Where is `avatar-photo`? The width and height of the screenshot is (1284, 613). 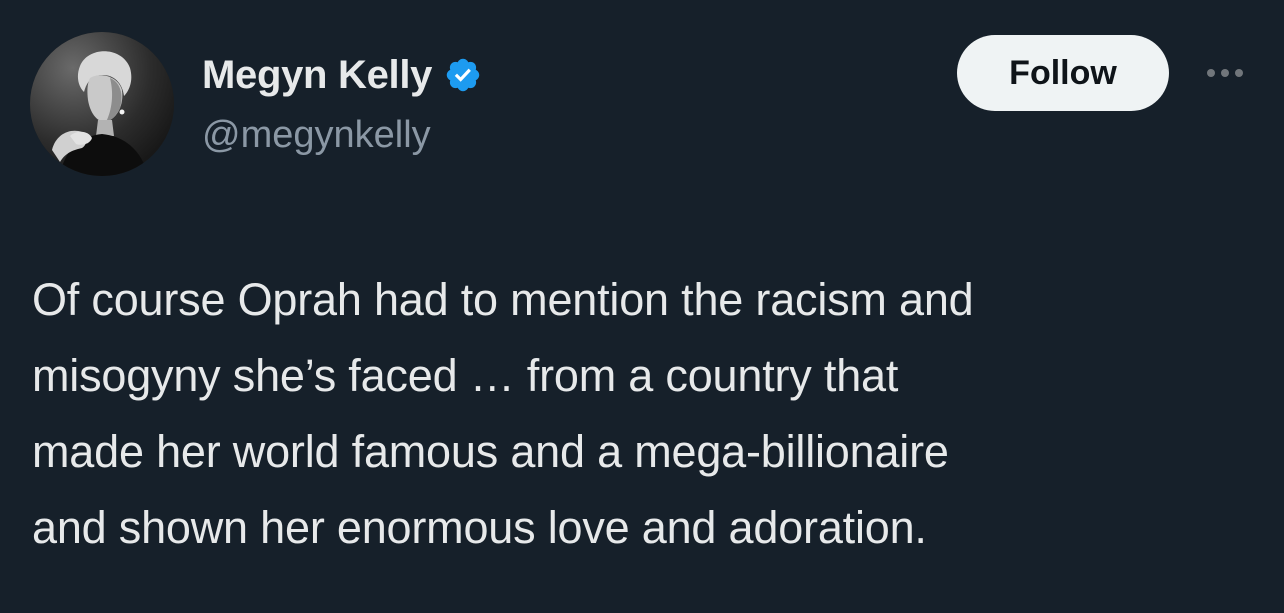
avatar-photo is located at coordinates (102, 104).